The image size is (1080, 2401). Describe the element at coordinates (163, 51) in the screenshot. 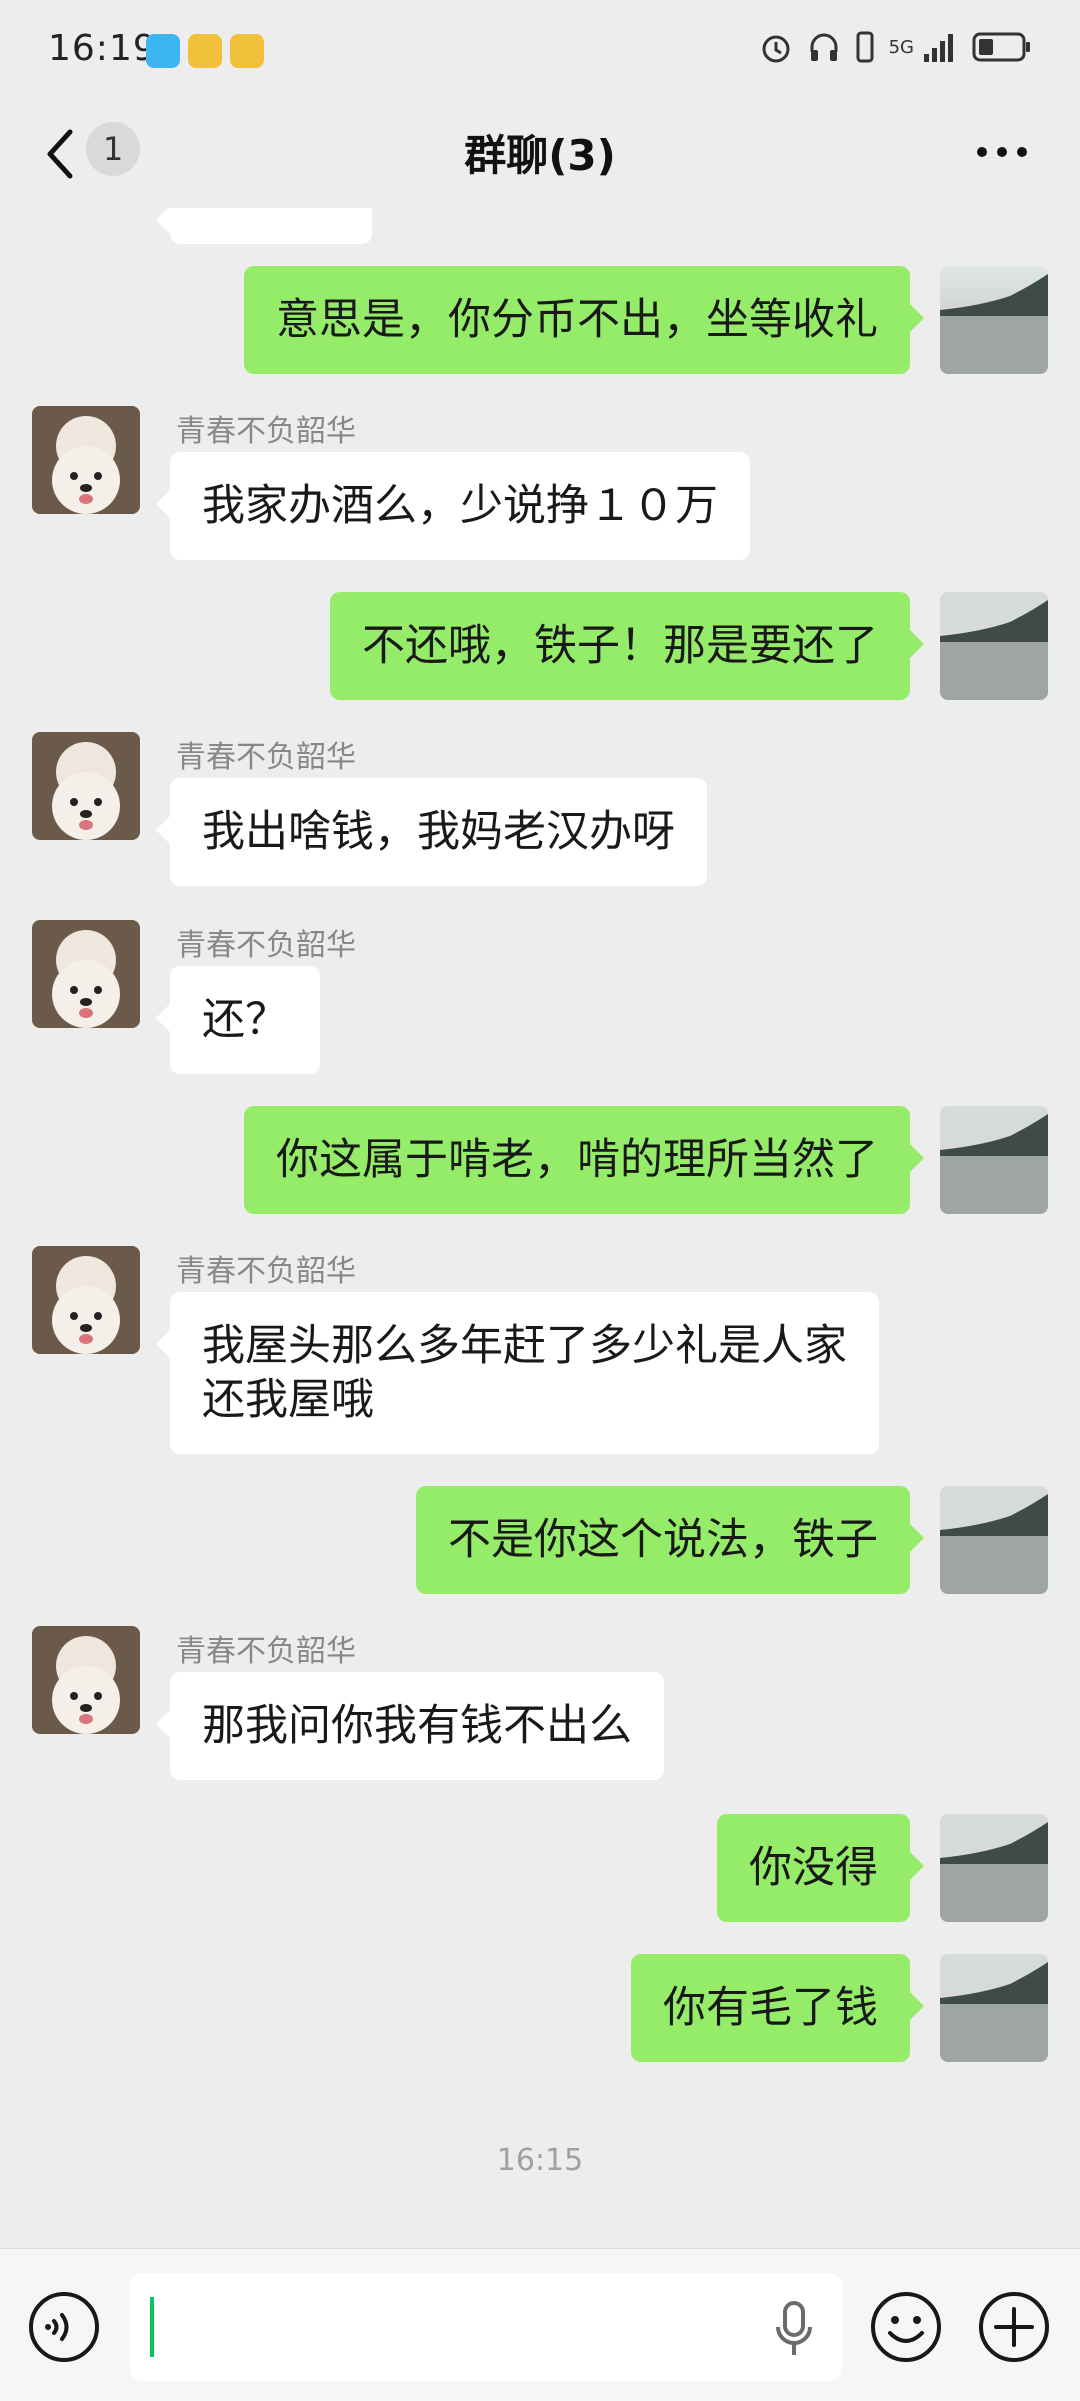

I see `book-app-icon` at that location.